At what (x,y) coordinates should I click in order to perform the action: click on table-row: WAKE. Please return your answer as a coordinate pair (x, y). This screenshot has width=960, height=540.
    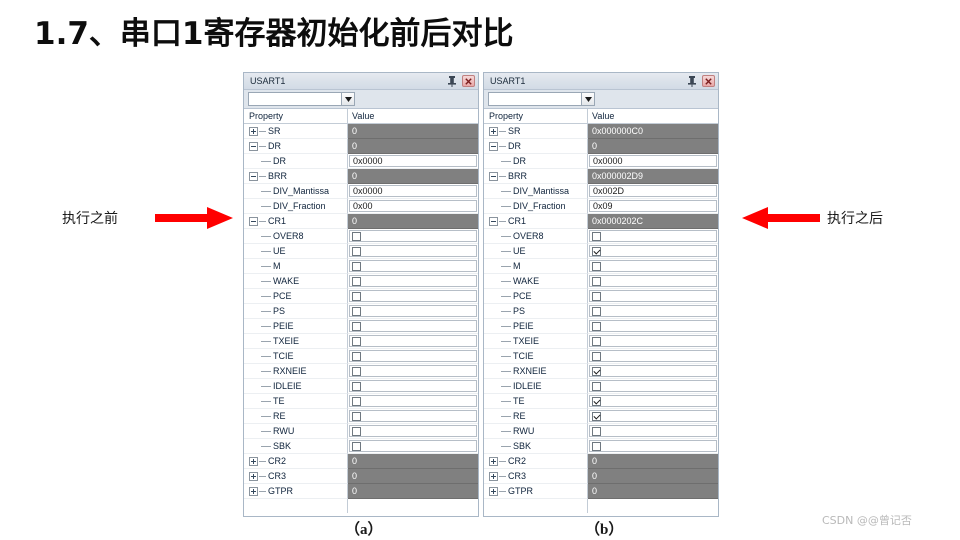
    Looking at the image, I should click on (601, 281).